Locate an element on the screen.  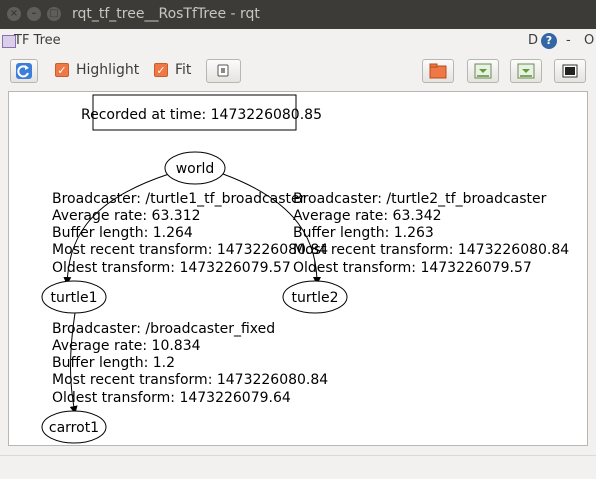
folder-icon is located at coordinates (438, 71).